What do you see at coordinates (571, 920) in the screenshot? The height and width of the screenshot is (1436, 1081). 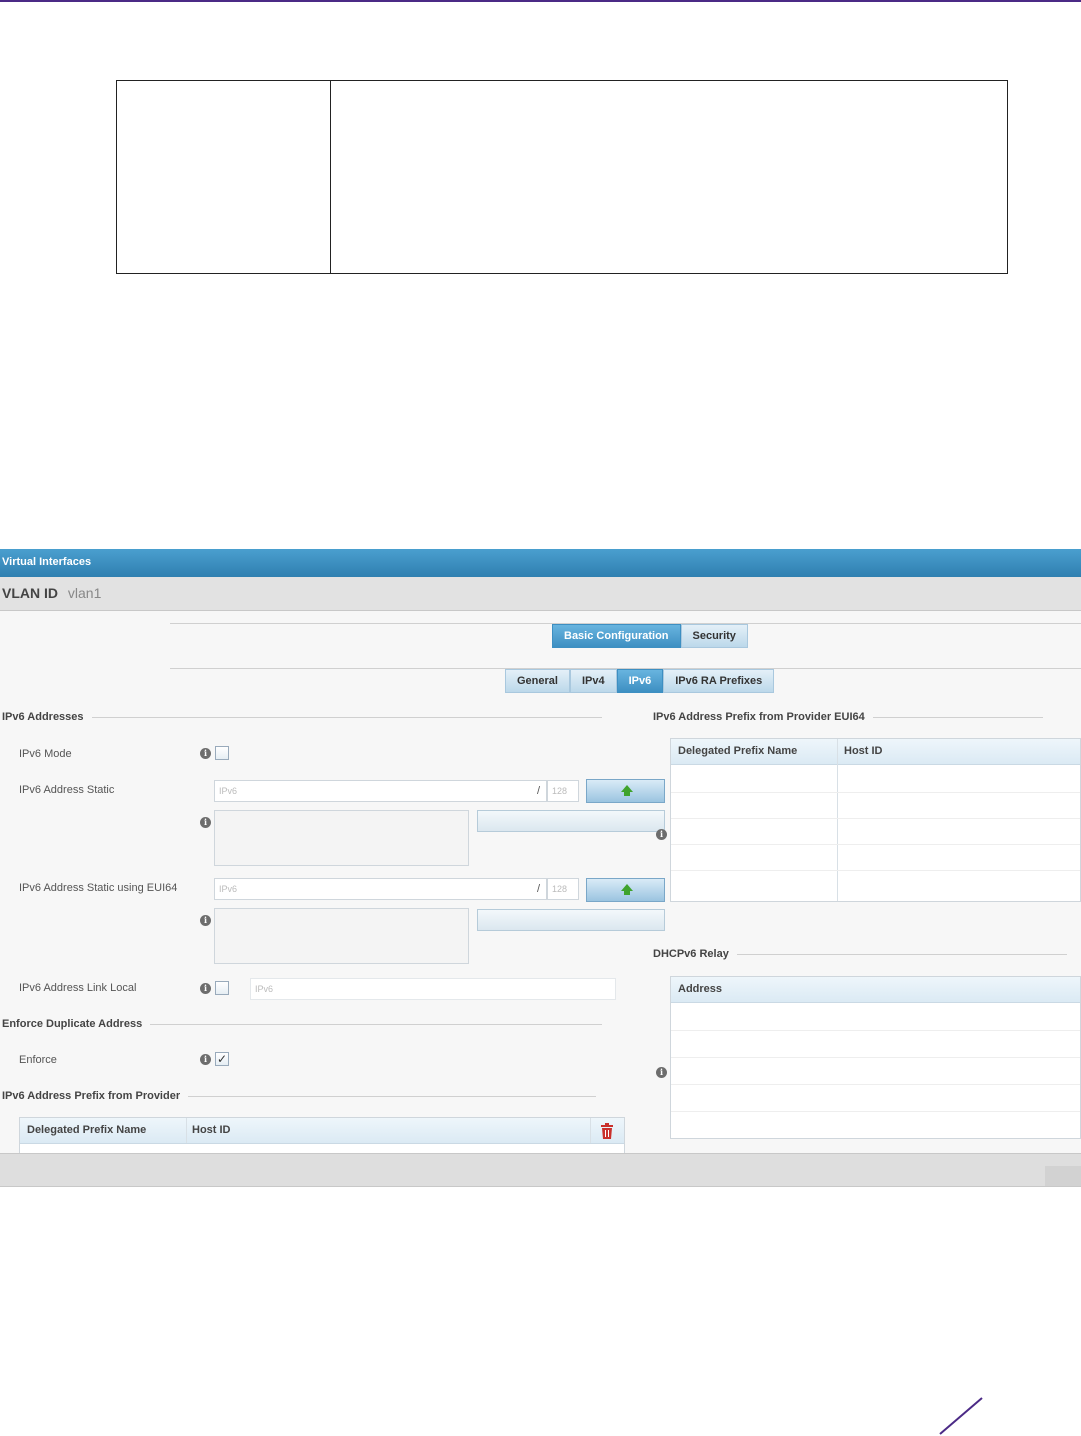 I see `remove-eui64-address-button` at bounding box center [571, 920].